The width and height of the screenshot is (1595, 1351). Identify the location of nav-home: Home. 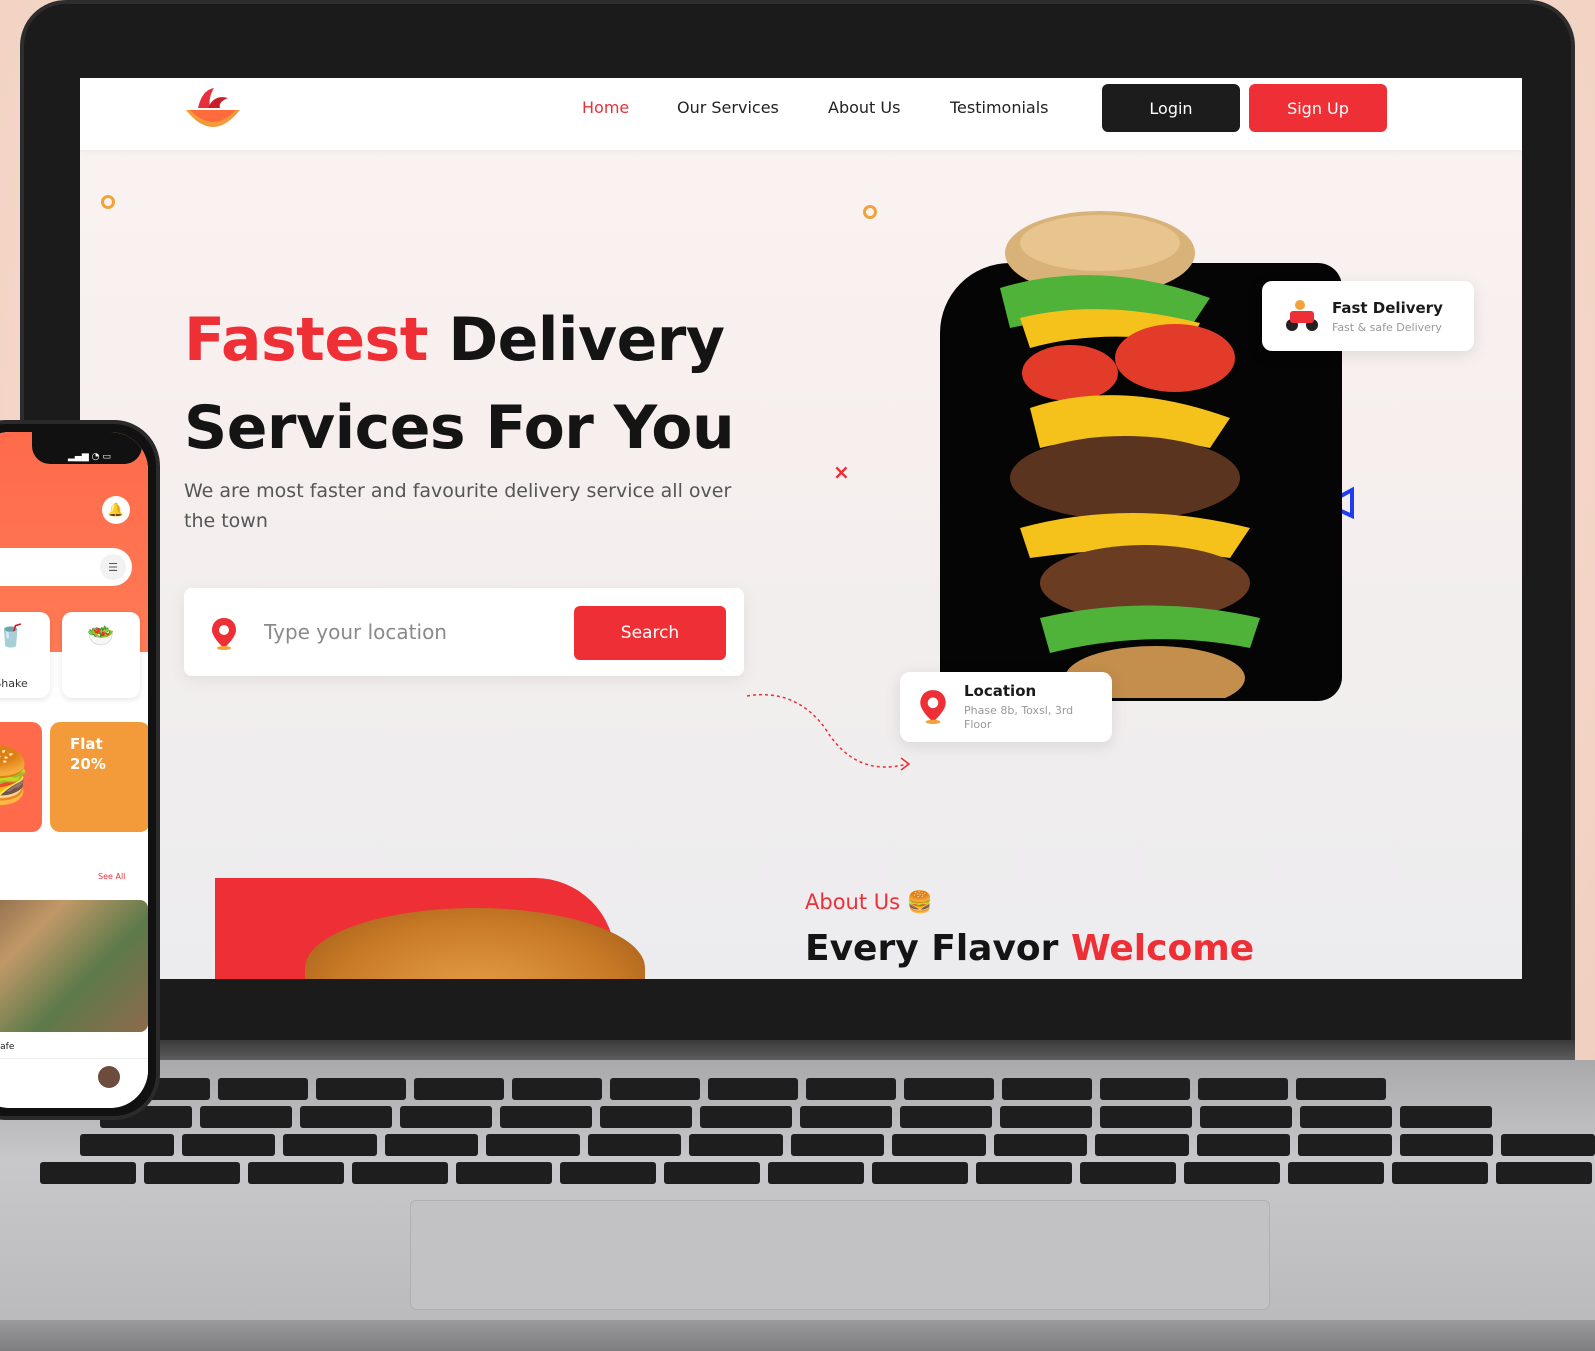
(605, 107).